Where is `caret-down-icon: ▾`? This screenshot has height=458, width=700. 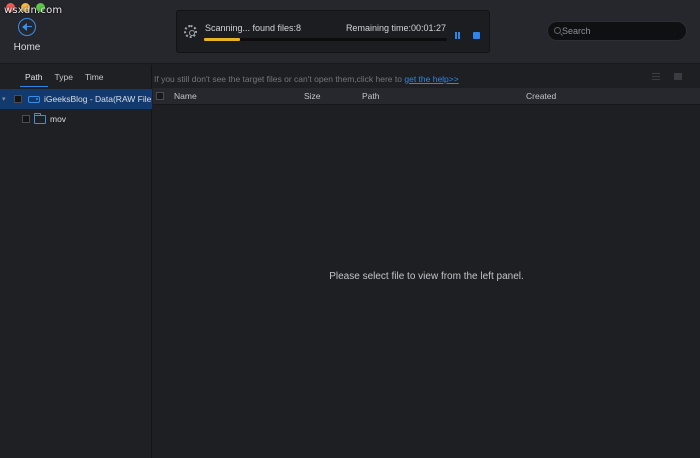 caret-down-icon: ▾ is located at coordinates (6, 99).